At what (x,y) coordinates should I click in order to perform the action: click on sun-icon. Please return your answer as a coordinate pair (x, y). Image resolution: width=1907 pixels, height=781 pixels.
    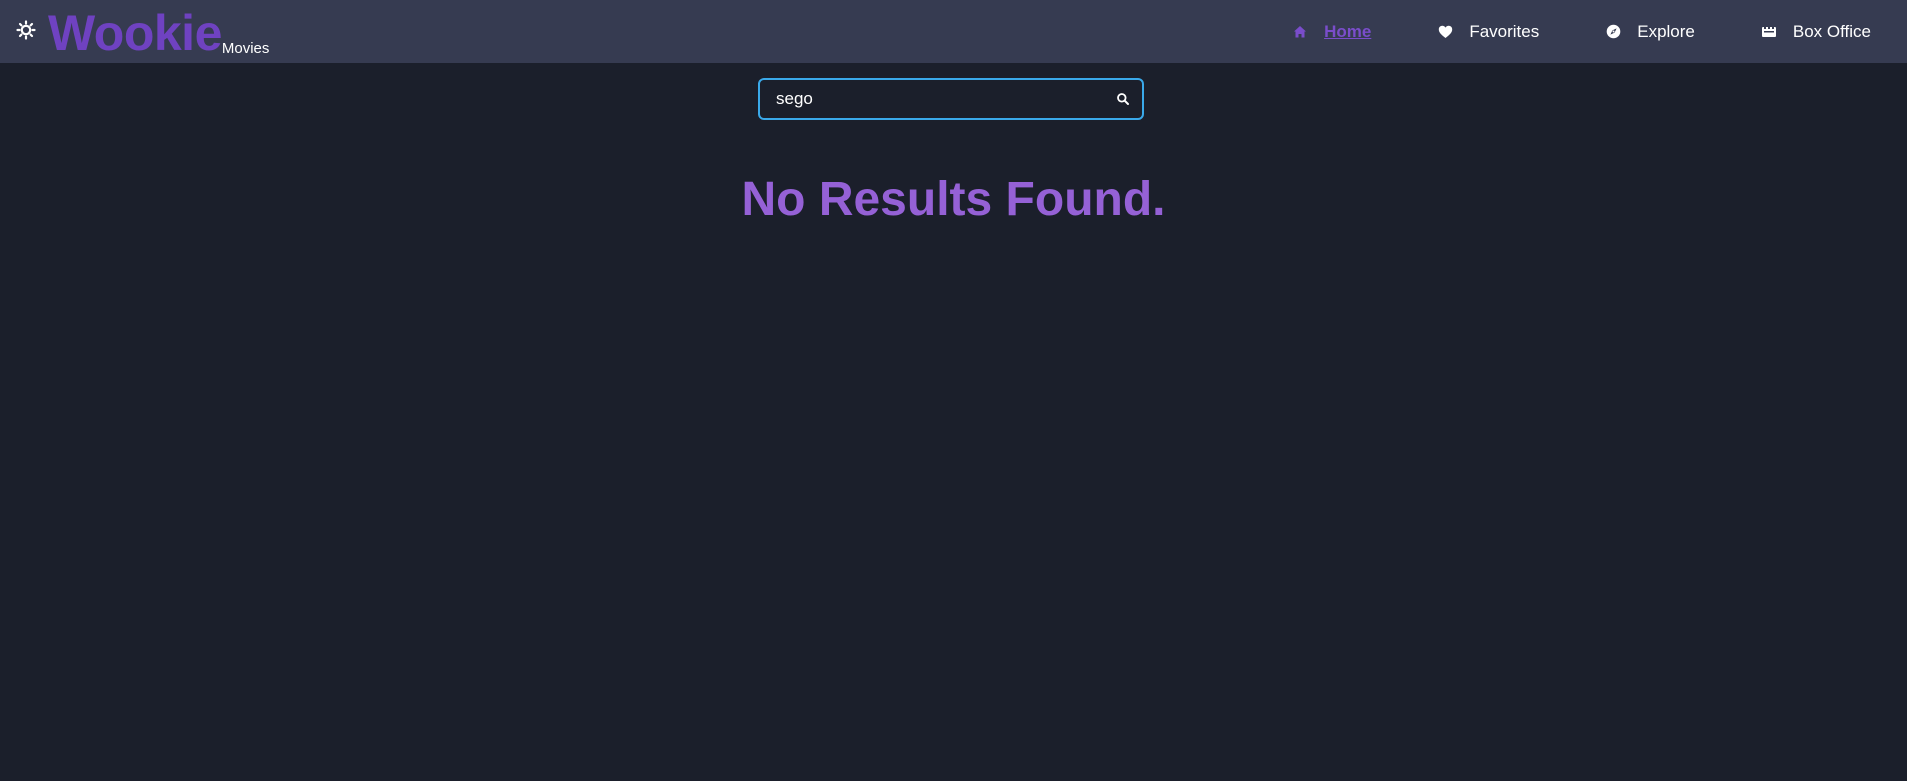
    Looking at the image, I should click on (26, 30).